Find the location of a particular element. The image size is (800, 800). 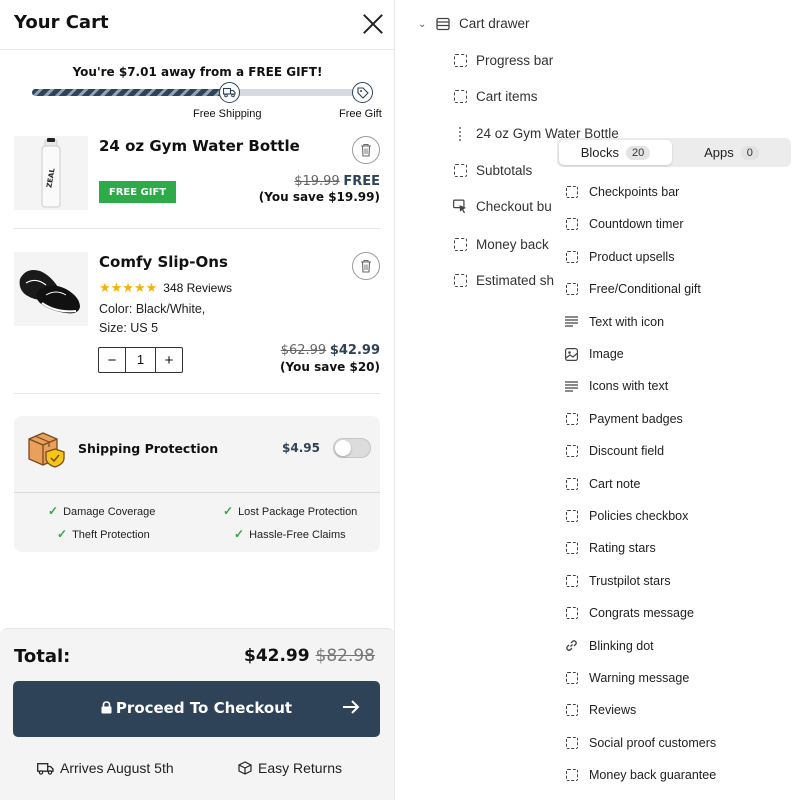

block-item: Discount field is located at coordinates (614, 451).